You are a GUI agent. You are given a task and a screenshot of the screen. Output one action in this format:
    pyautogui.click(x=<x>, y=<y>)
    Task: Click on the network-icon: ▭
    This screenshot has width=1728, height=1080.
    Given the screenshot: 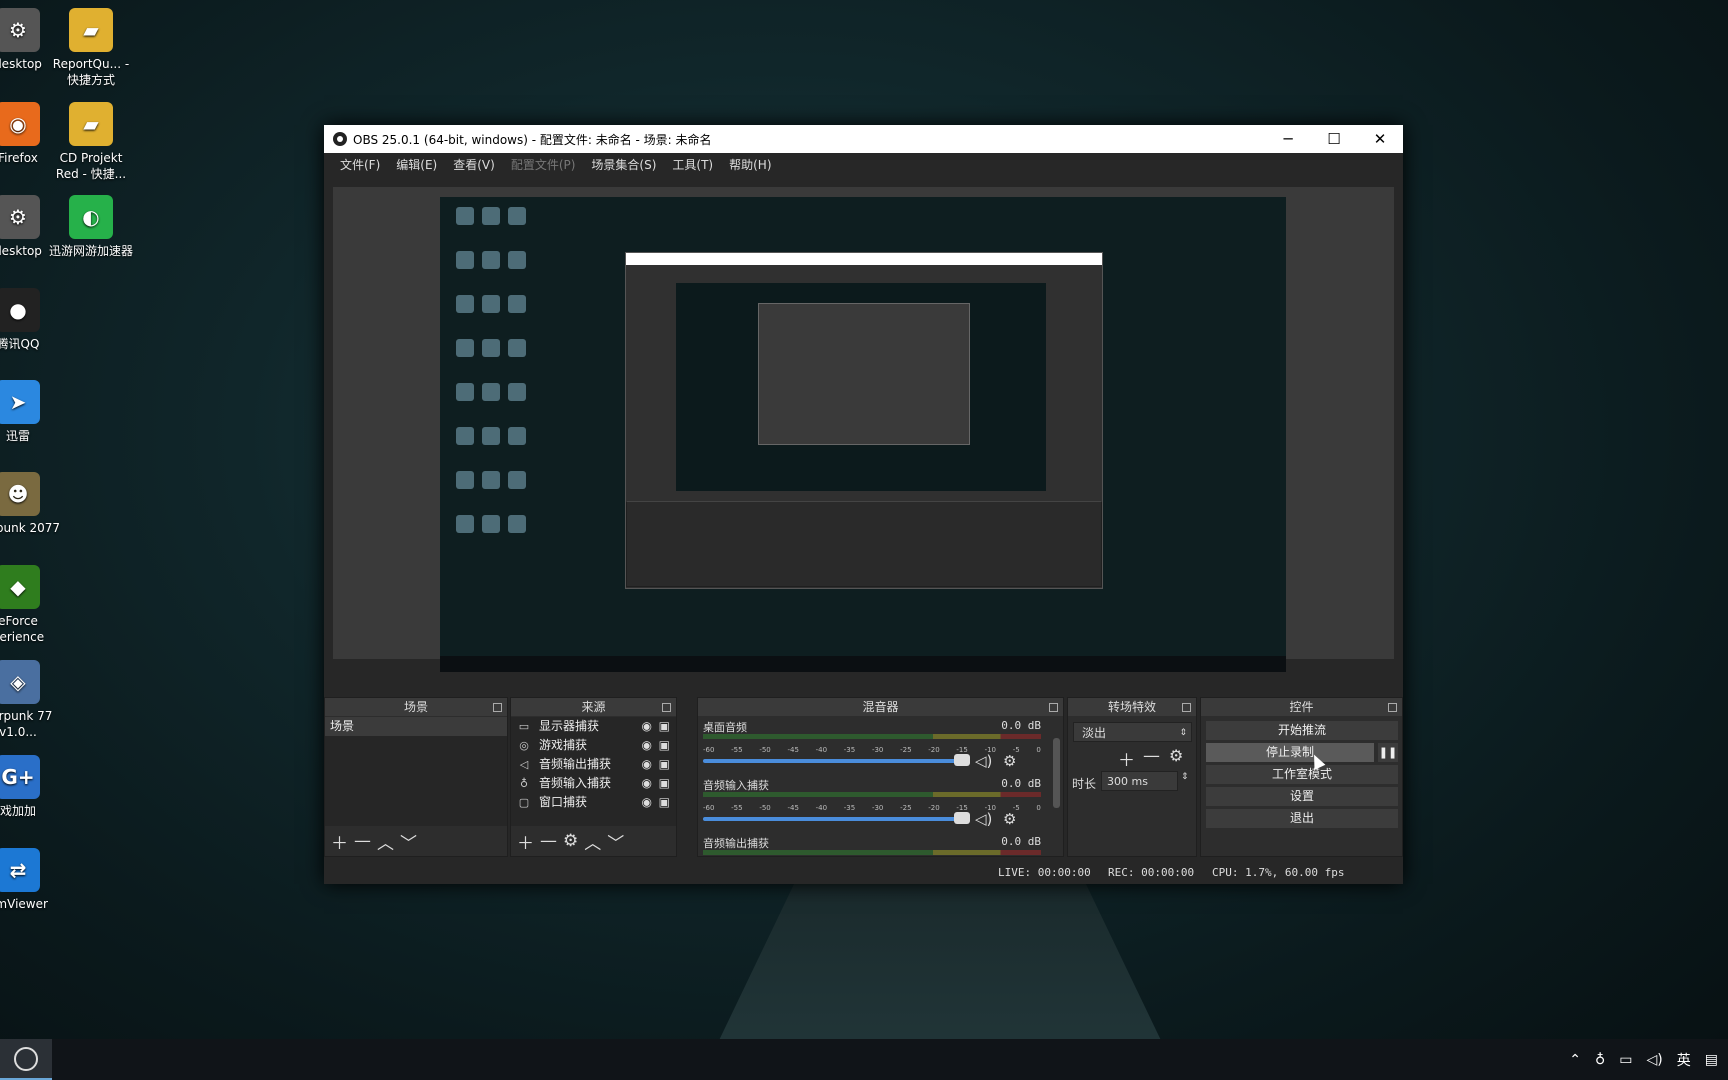 What is the action you would take?
    pyautogui.click(x=1625, y=1060)
    